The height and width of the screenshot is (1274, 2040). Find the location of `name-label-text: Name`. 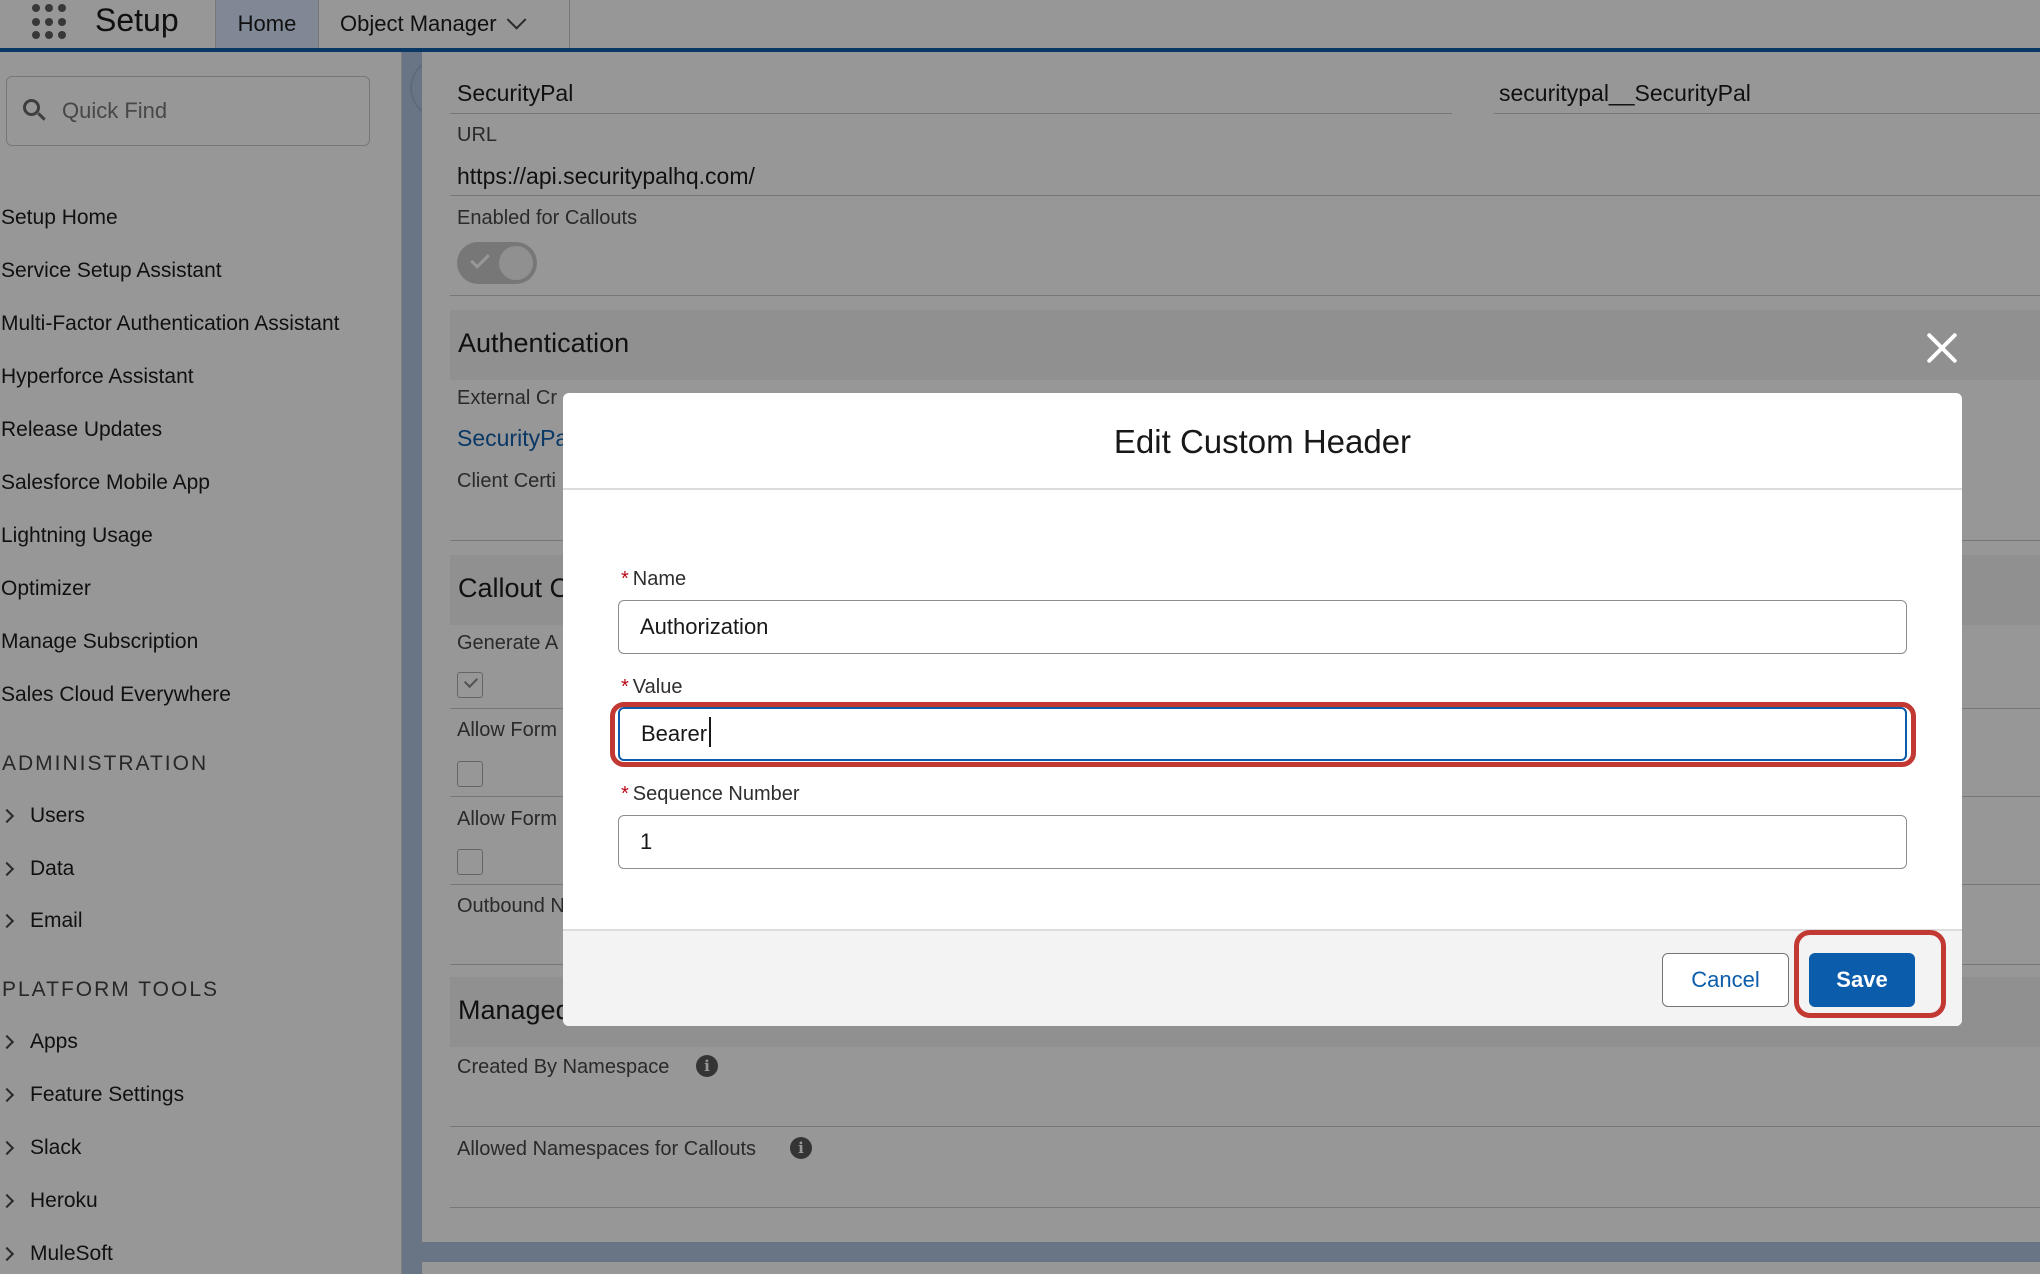

name-label-text: Name is located at coordinates (659, 579).